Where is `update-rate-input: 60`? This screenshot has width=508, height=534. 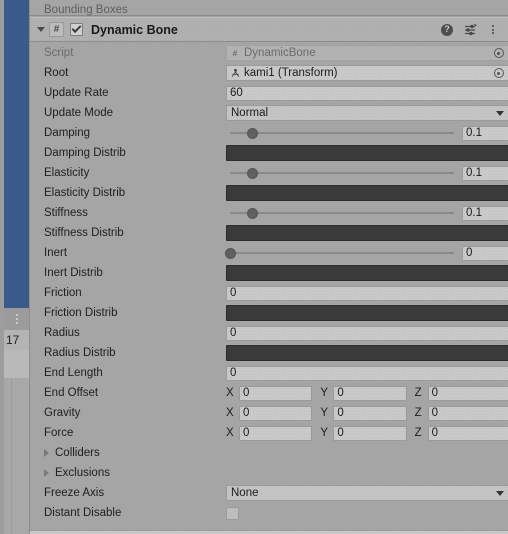 update-rate-input: 60 is located at coordinates (367, 93).